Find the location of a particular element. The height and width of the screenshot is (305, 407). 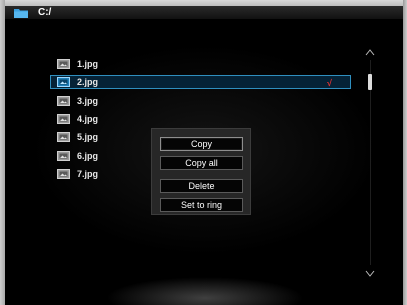

context-menu: Copy Copy all Delete Set to ring is located at coordinates (201, 171).